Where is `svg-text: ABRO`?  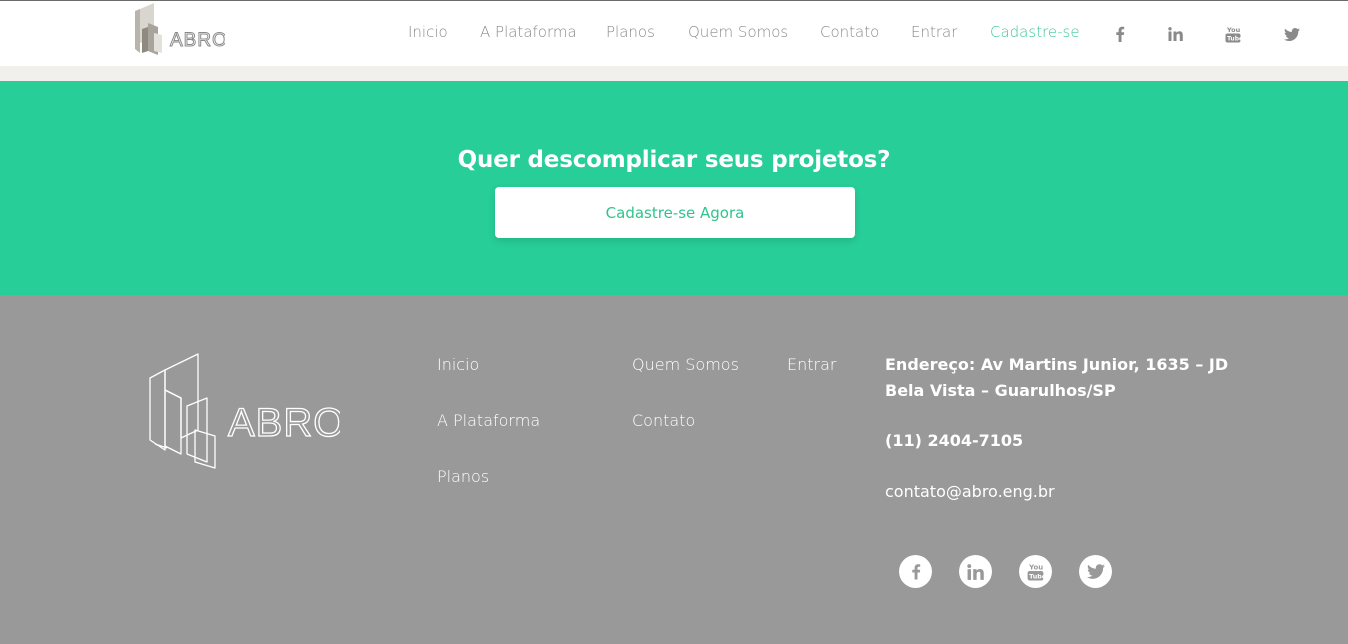
svg-text: ABRO is located at coordinates (284, 423).